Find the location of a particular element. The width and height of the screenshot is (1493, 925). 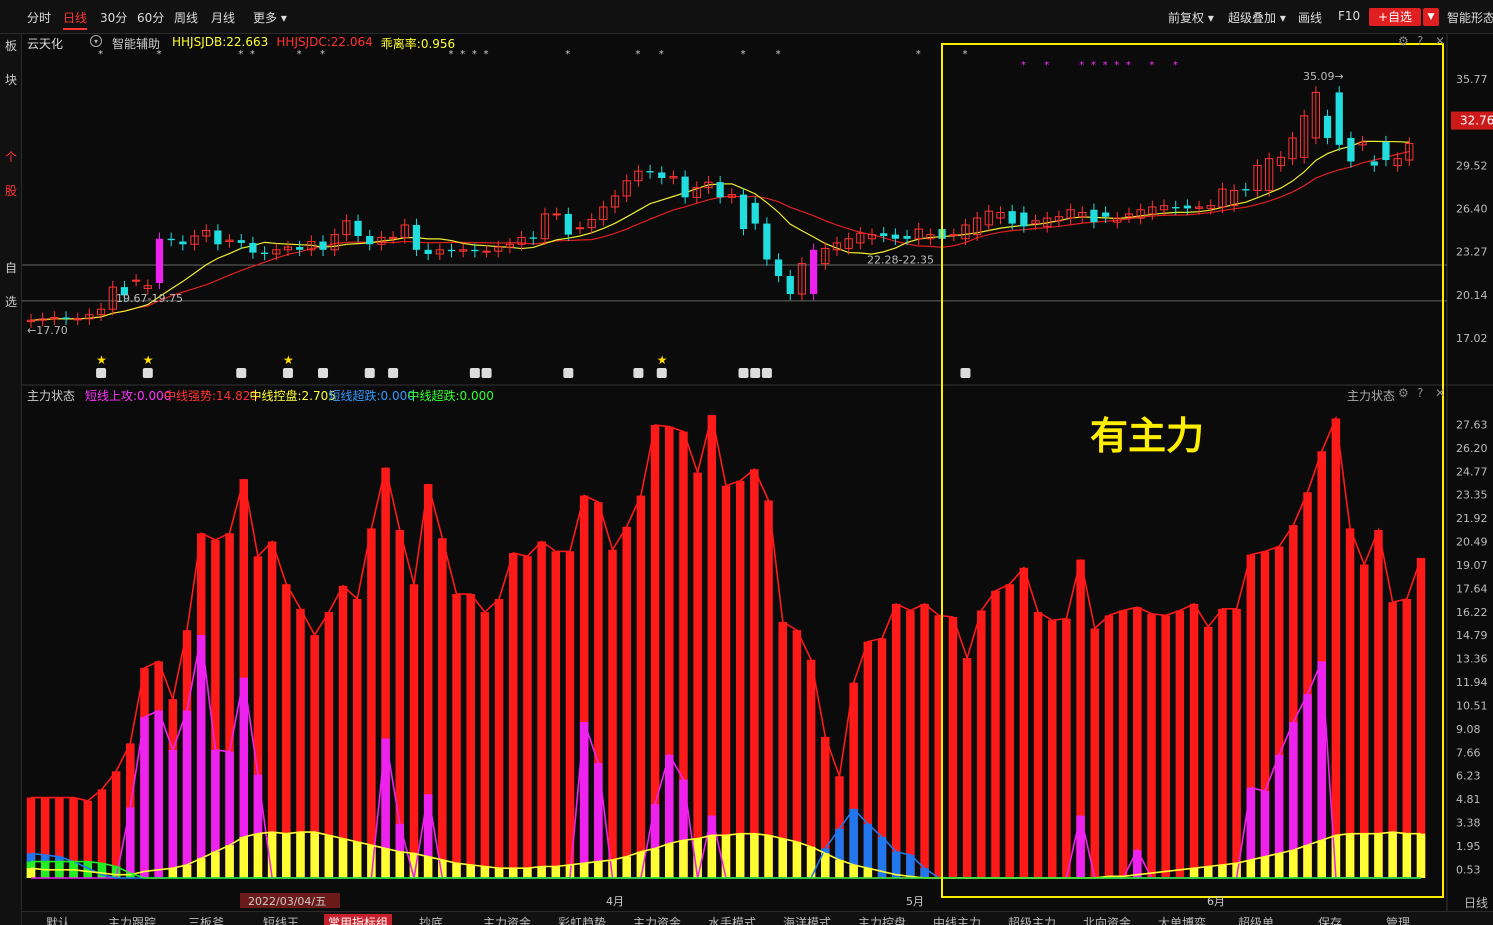

indicator-tab-17: 保存 is located at coordinates (1330, 919).